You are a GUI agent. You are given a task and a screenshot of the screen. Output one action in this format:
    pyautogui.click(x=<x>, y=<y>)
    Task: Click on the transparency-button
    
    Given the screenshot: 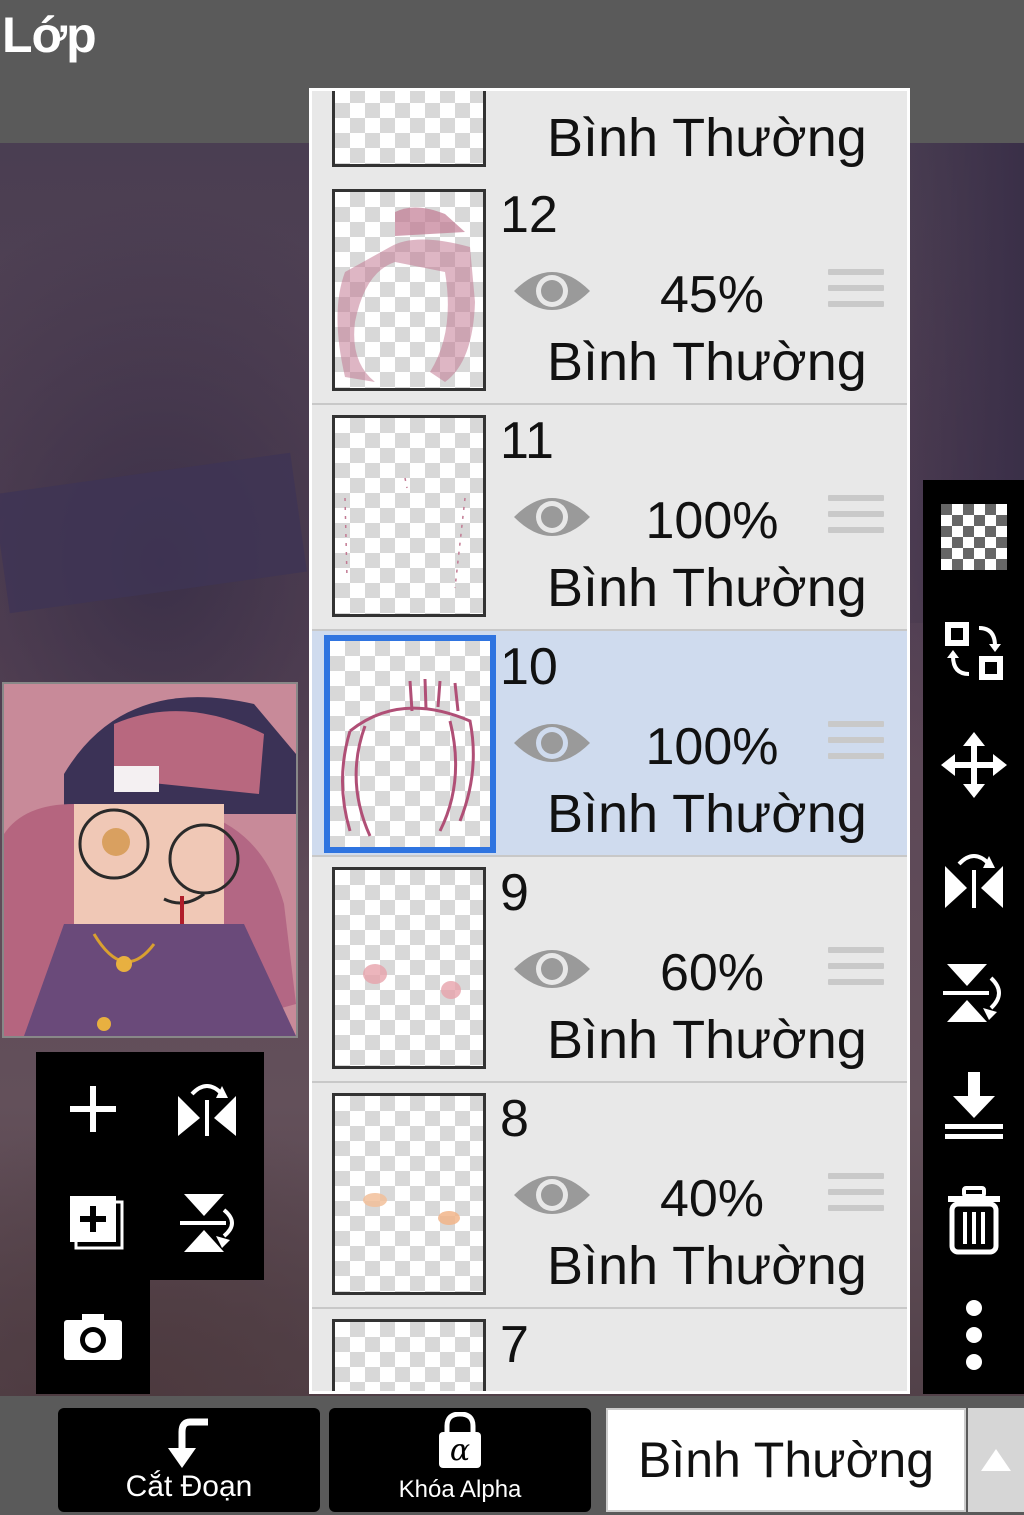 What is the action you would take?
    pyautogui.click(x=973, y=537)
    